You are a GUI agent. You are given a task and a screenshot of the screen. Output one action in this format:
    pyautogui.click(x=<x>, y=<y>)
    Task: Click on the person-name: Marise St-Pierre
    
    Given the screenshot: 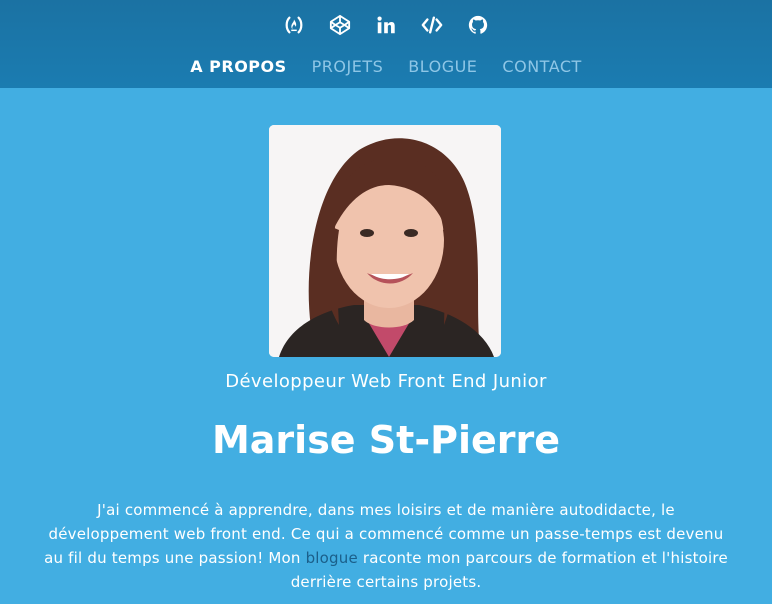 What is the action you would take?
    pyautogui.click(x=386, y=440)
    